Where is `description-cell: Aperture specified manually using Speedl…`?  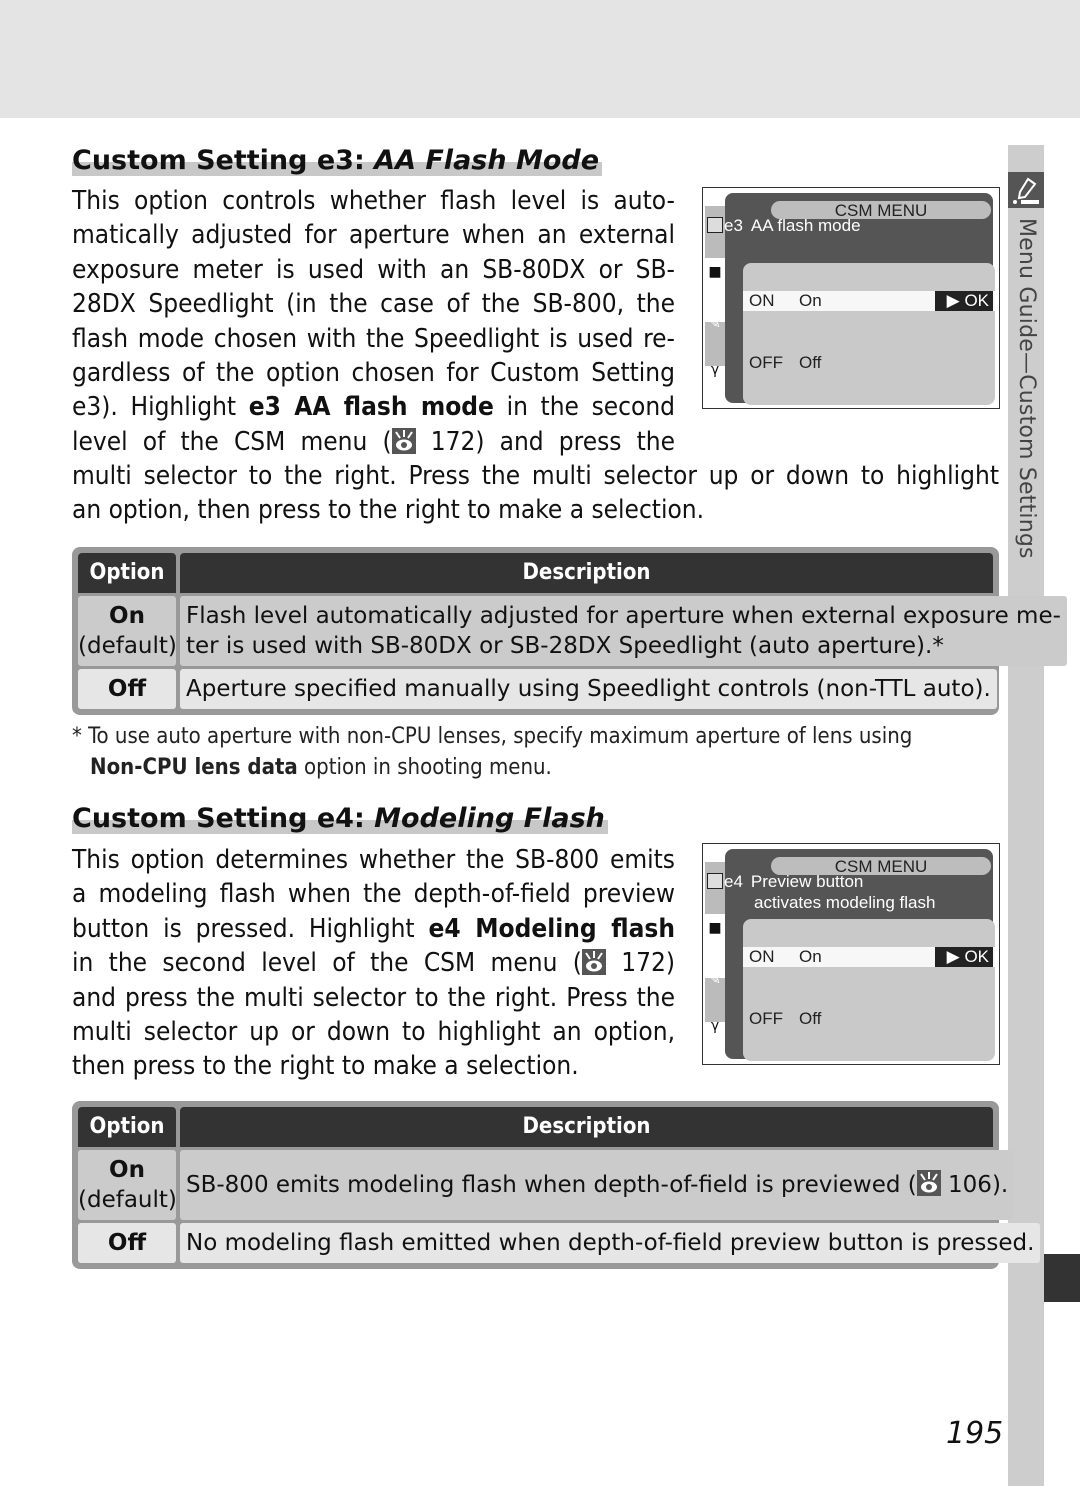
description-cell: Aperture specified manually using Speedl… is located at coordinates (588, 689).